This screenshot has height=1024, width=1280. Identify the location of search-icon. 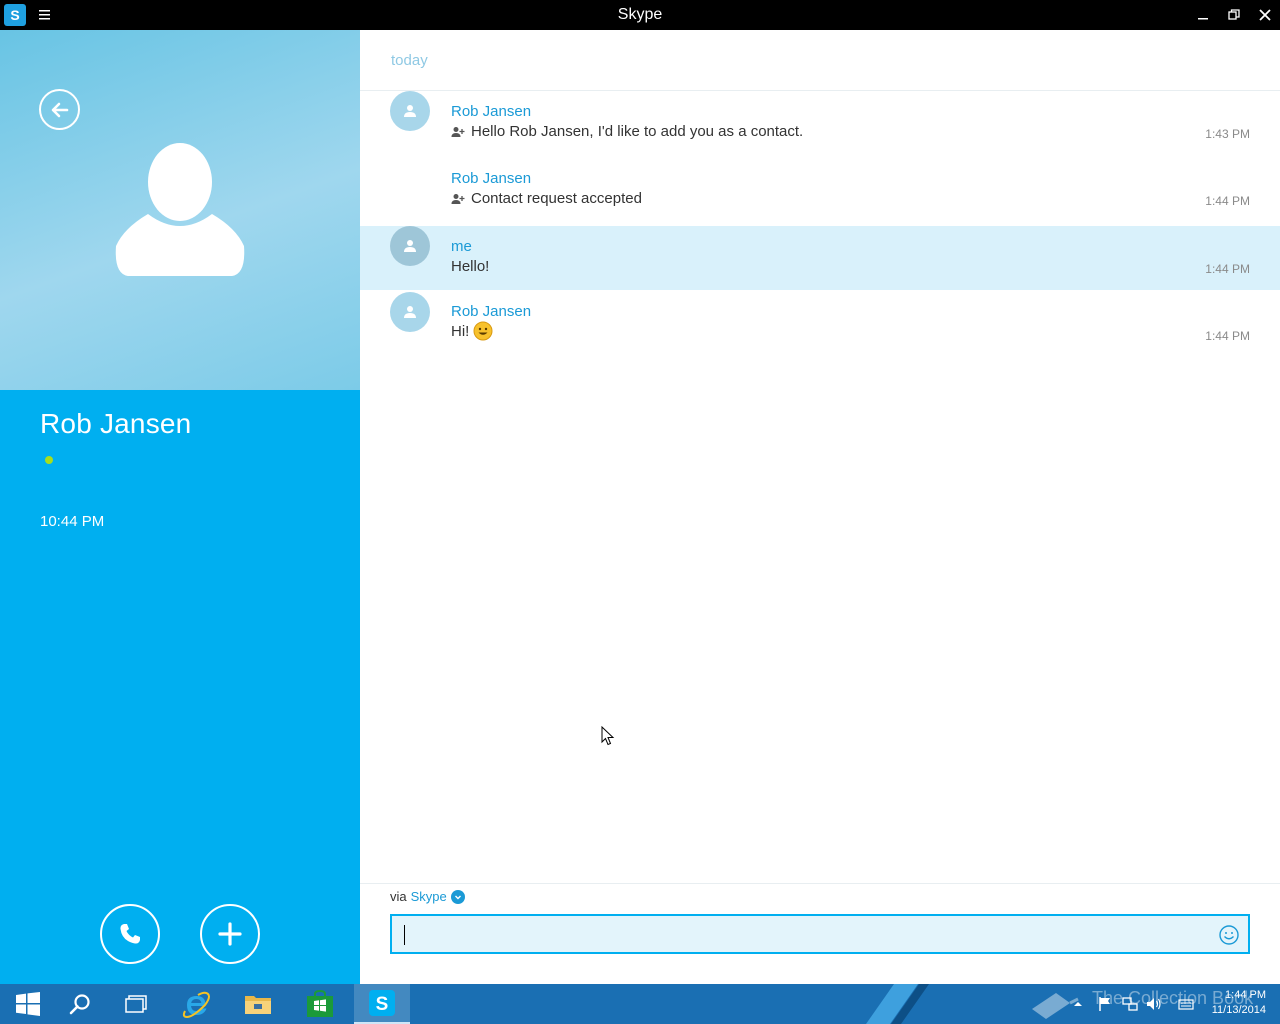
(79, 1004).